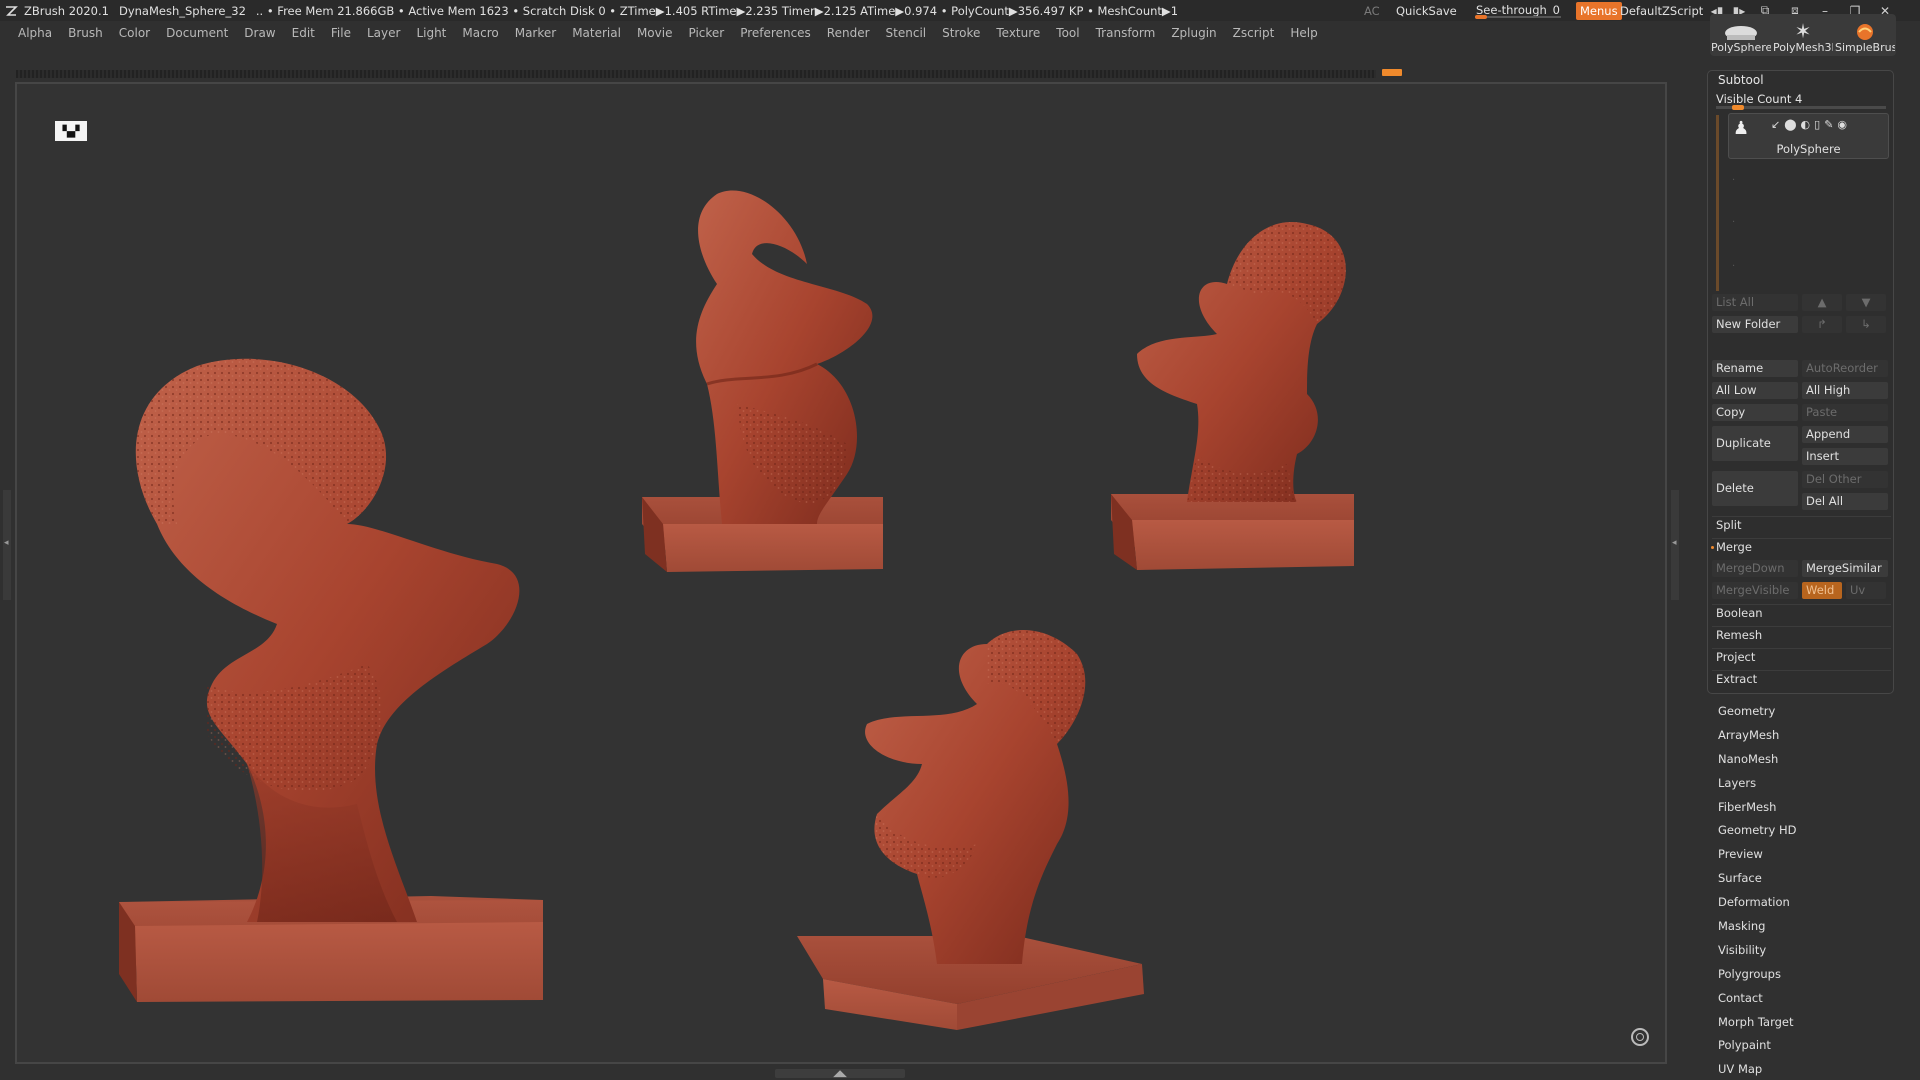  Describe the element at coordinates (1808, 808) in the screenshot. I see `palette-fibermesh: FiberMesh` at that location.